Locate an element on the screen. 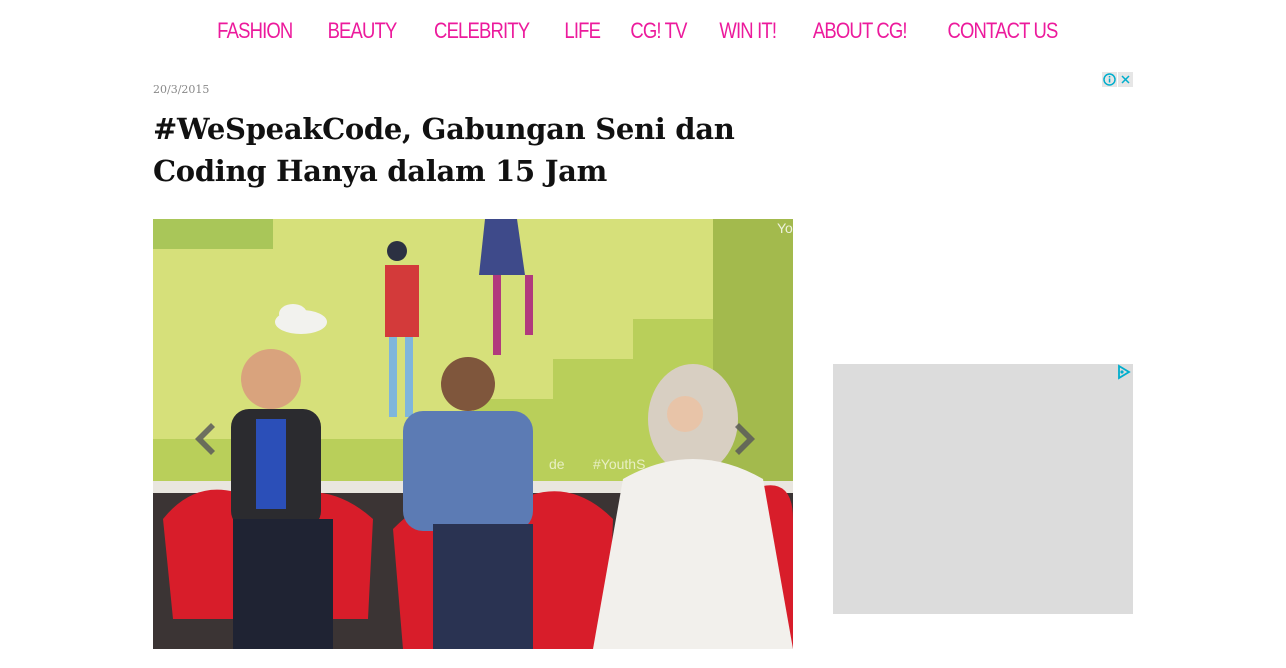 This screenshot has height=668, width=1286. next-slide-arrow is located at coordinates (747, 439).